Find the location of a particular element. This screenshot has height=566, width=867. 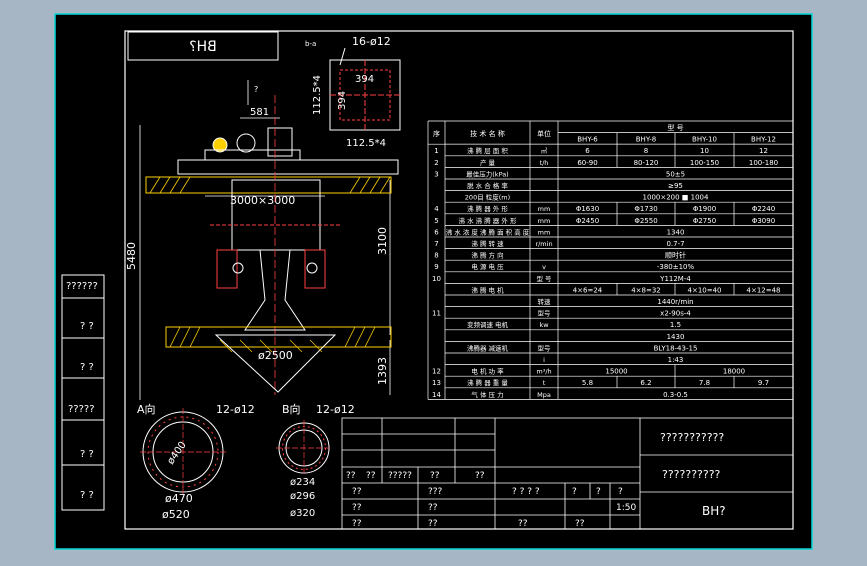

flange-note: b-a is located at coordinates (310, 44).